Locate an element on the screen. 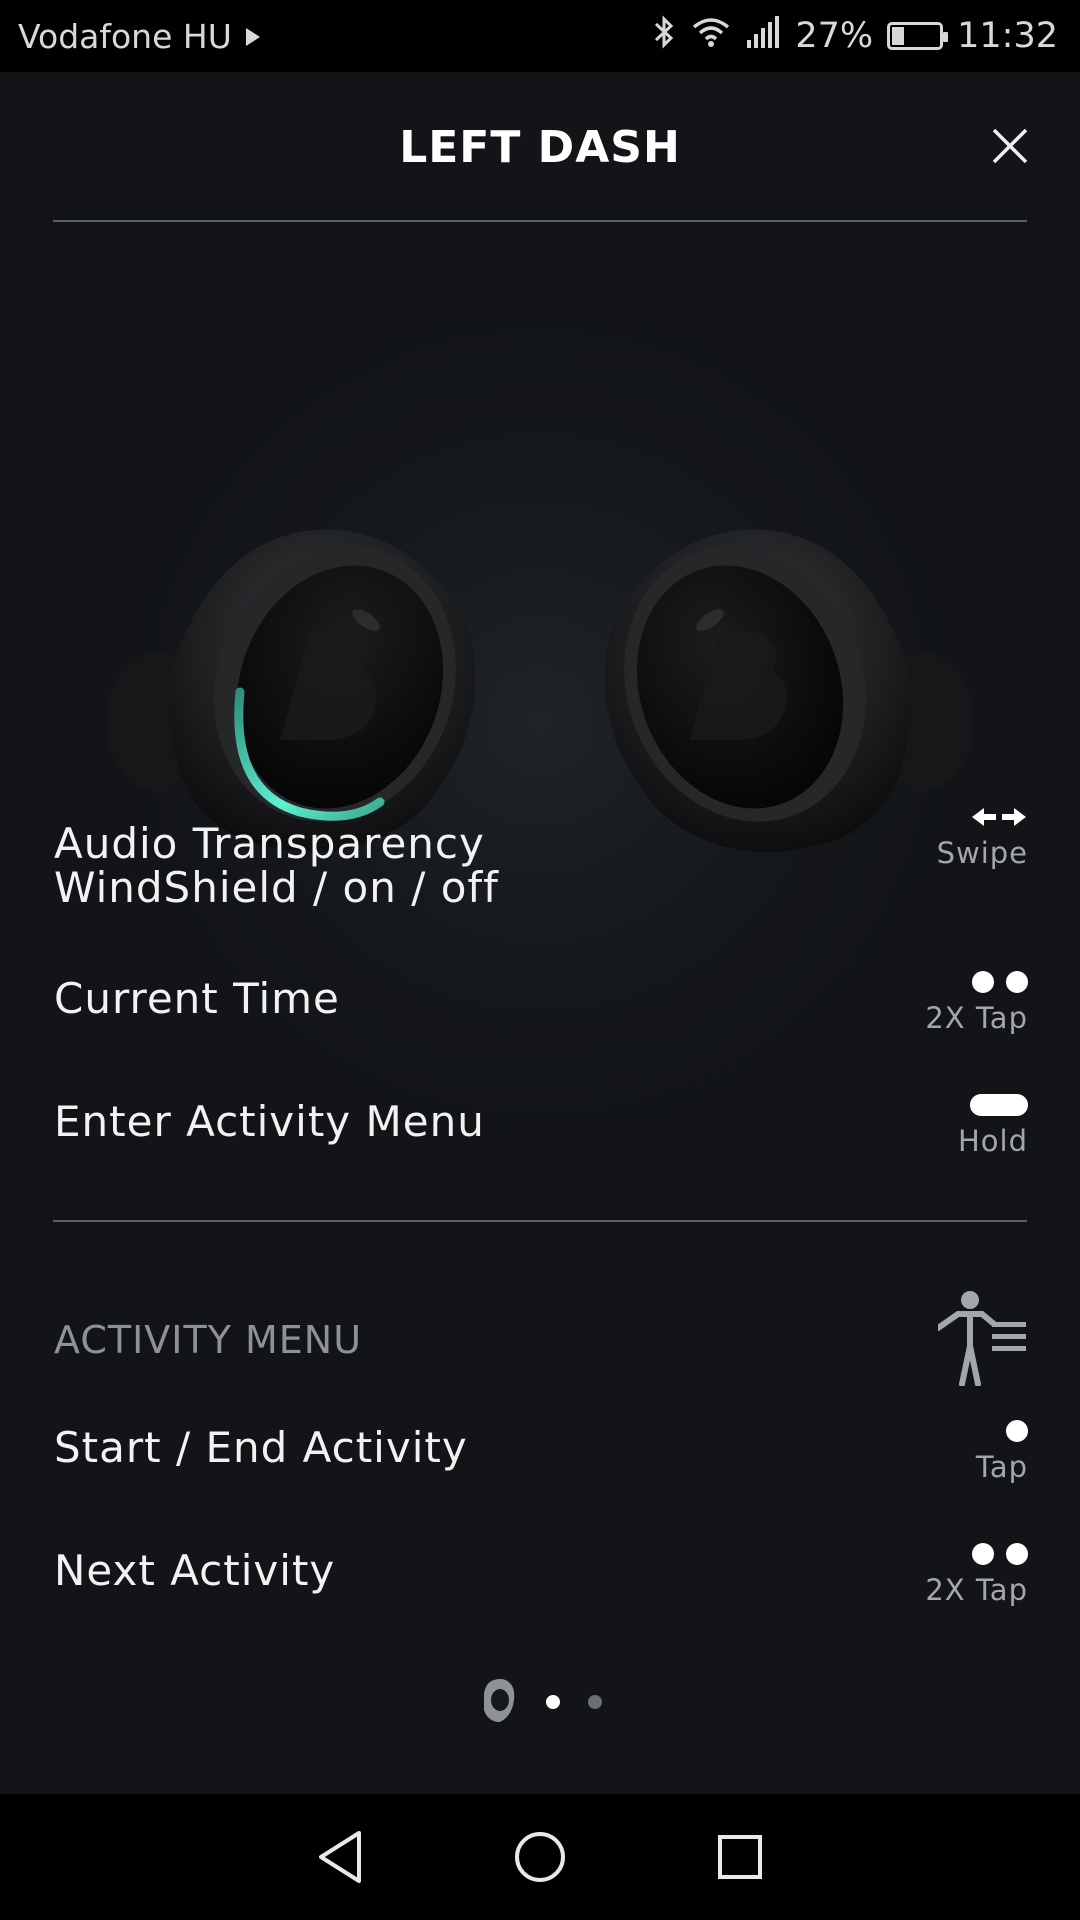 The image size is (1080, 1920). battery-level-fill is located at coordinates (898, 36).